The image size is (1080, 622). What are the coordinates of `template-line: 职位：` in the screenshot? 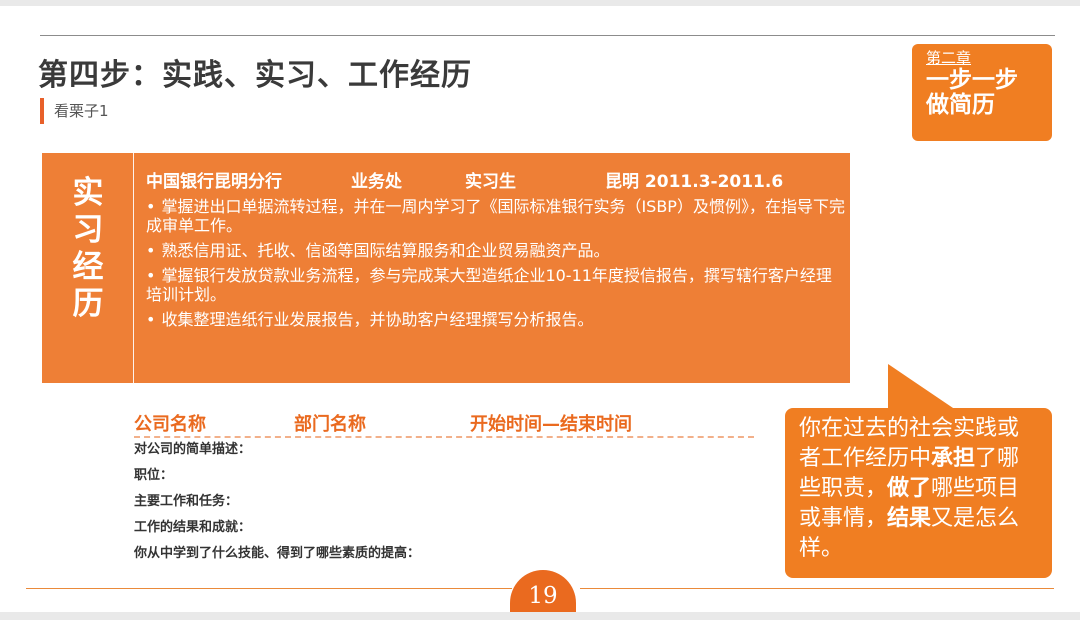 It's located at (154, 475).